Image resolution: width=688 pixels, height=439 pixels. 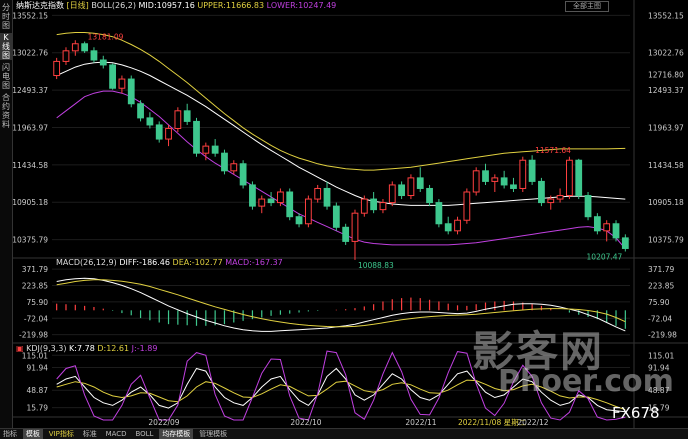 What do you see at coordinates (30, 240) in the screenshot?
I see `main-left-tick-6: 10375.79` at bounding box center [30, 240].